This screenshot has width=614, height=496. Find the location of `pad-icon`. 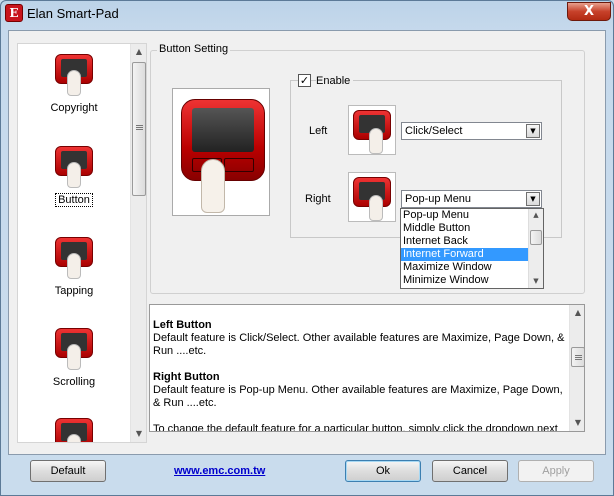

pad-icon is located at coordinates (74, 428).